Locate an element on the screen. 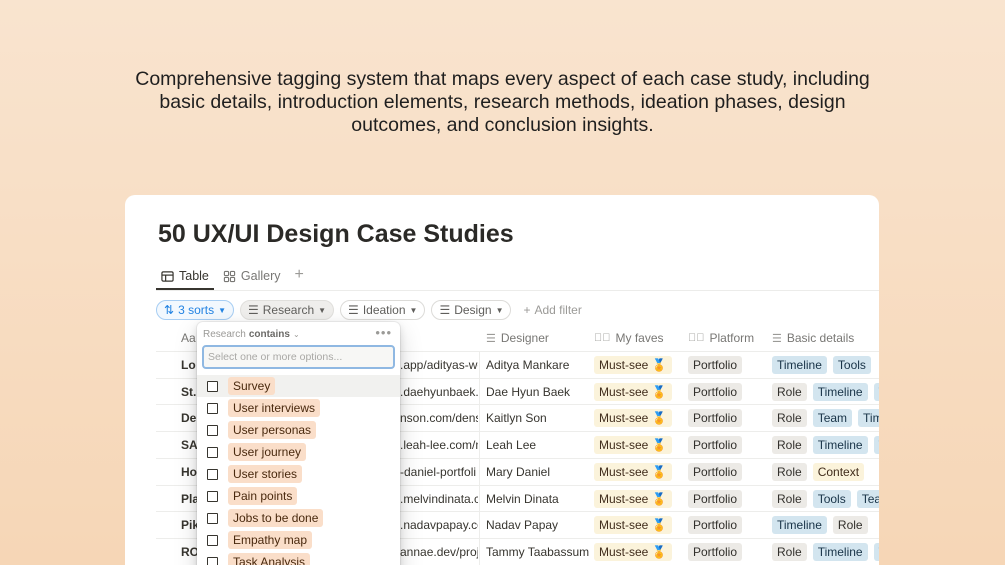 The height and width of the screenshot is (565, 1005). row-url: .app/adityas-wo is located at coordinates (439, 365).